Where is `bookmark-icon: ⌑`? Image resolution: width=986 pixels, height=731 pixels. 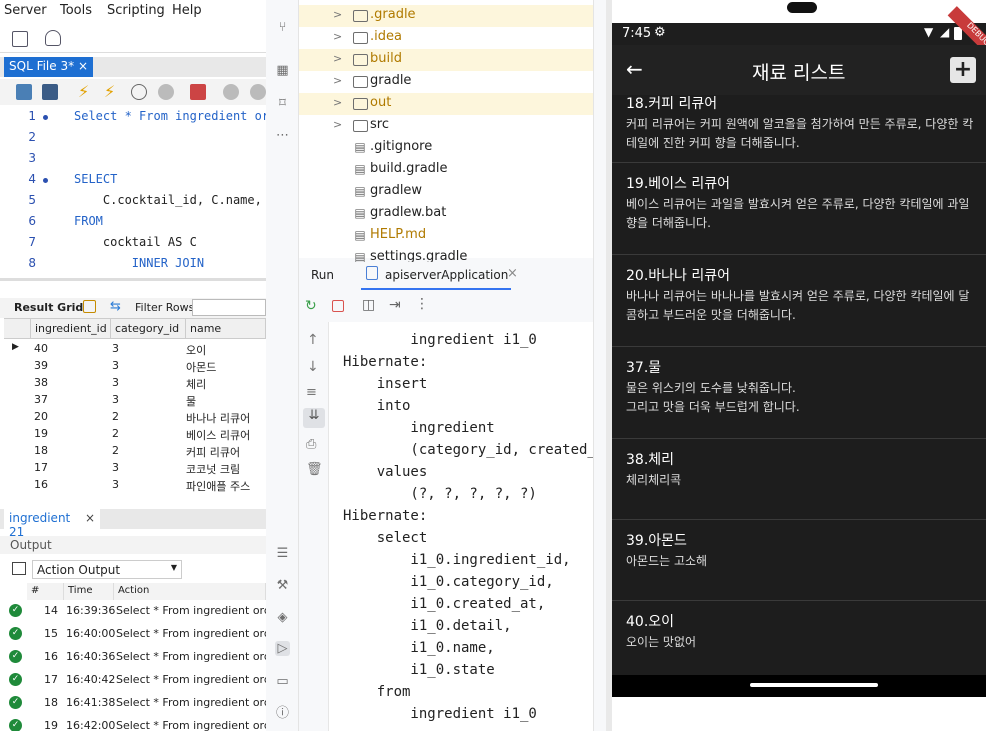
bookmark-icon: ⌑ is located at coordinates (282, 103).